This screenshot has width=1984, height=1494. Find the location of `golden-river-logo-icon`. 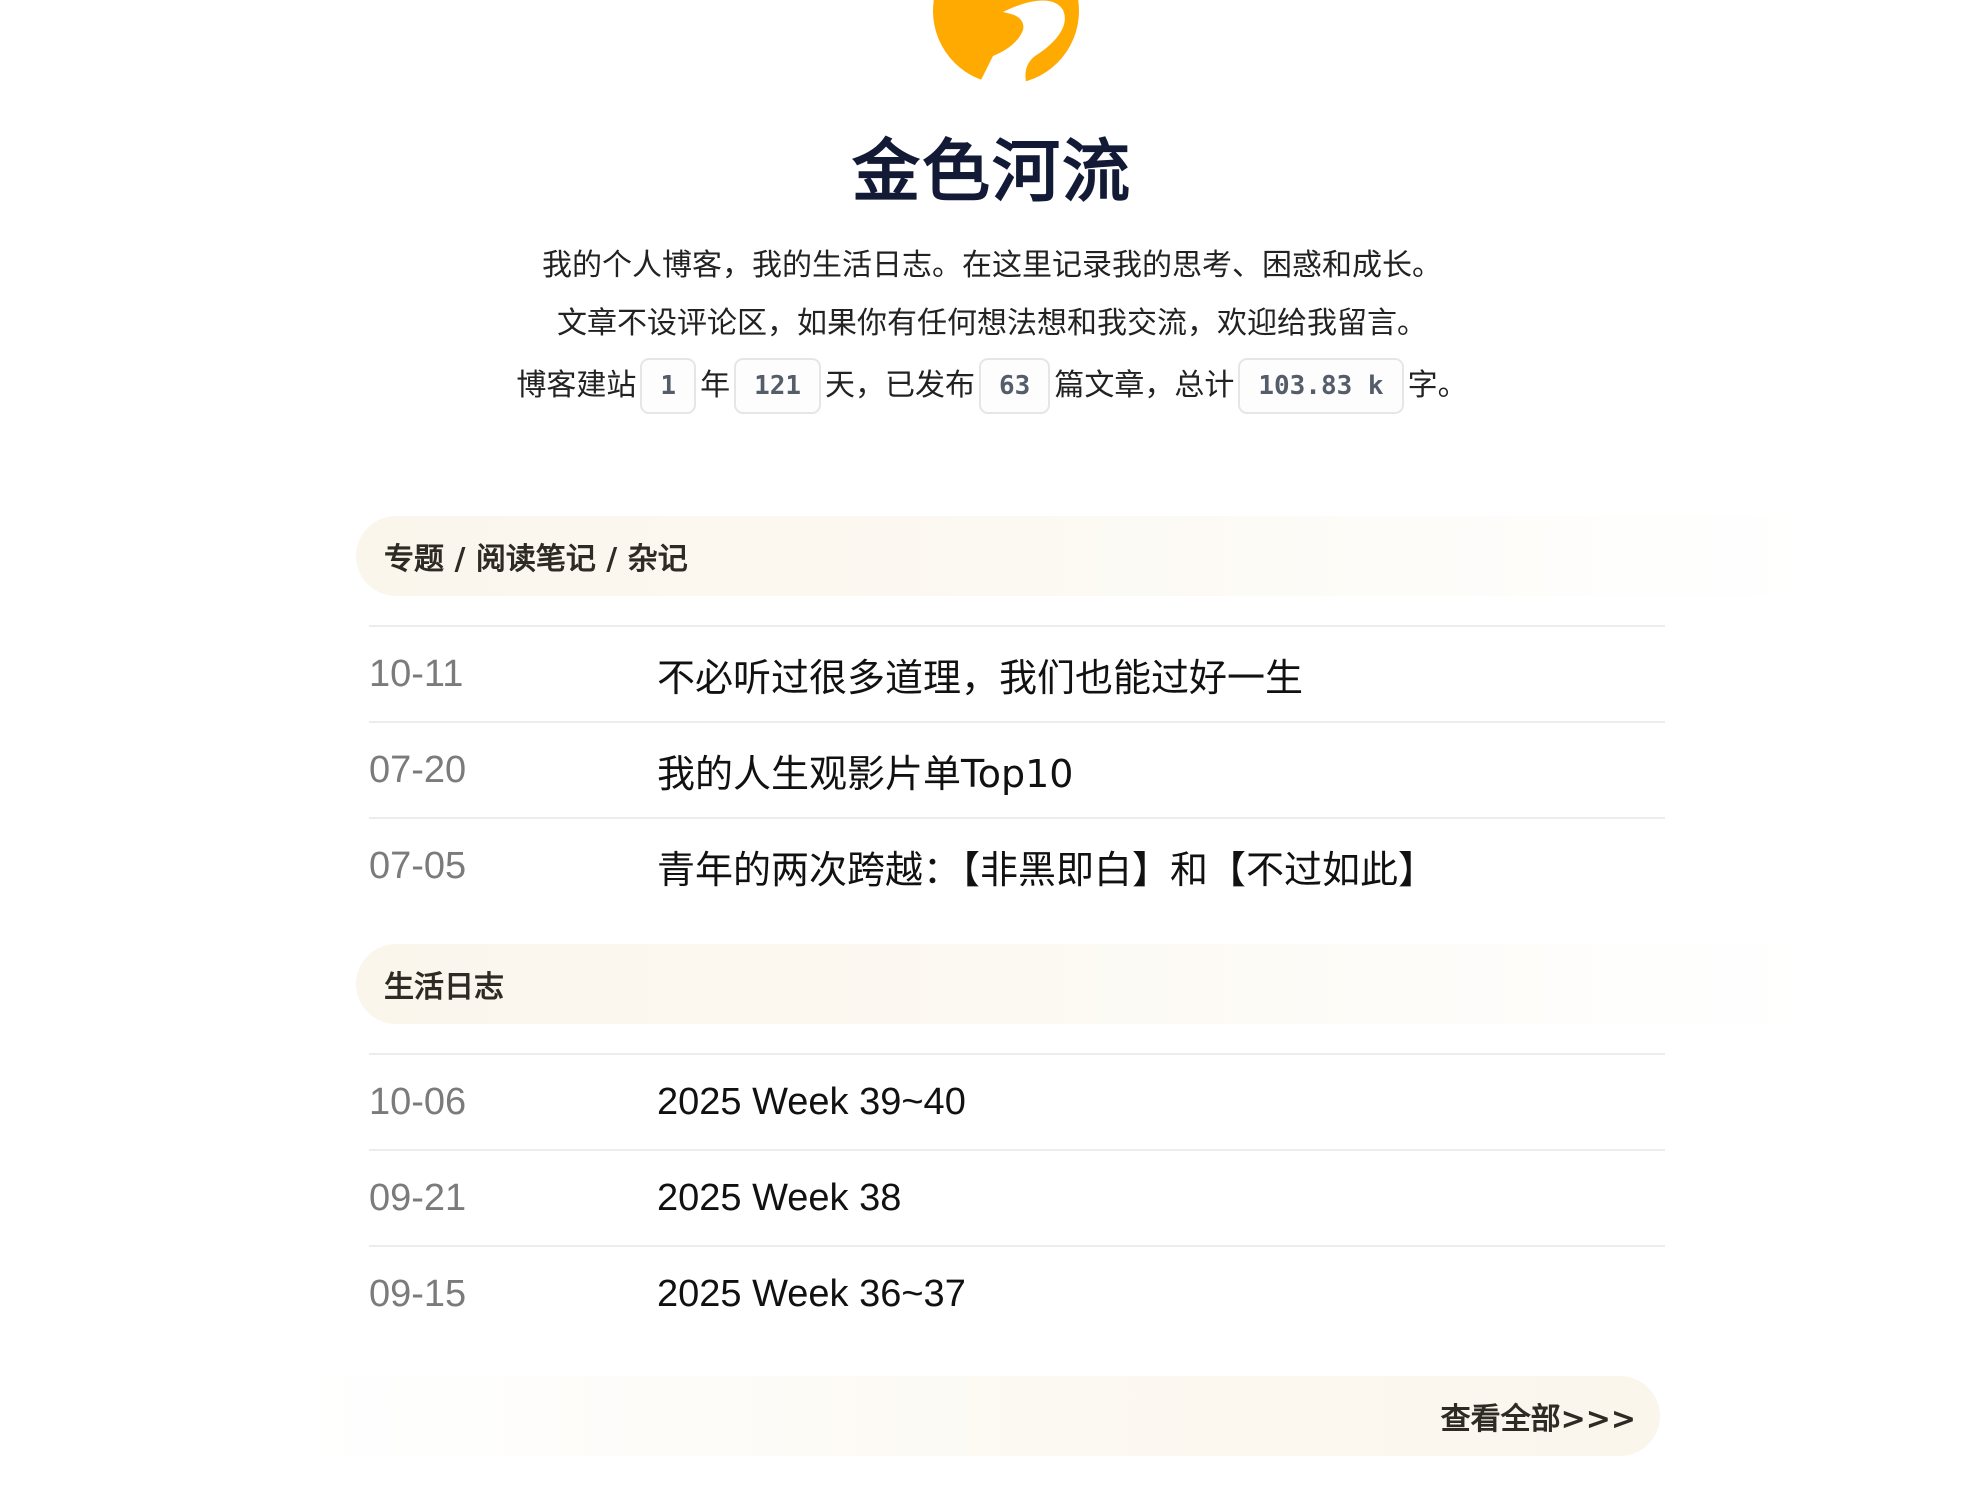

golden-river-logo-icon is located at coordinates (1006, 42).